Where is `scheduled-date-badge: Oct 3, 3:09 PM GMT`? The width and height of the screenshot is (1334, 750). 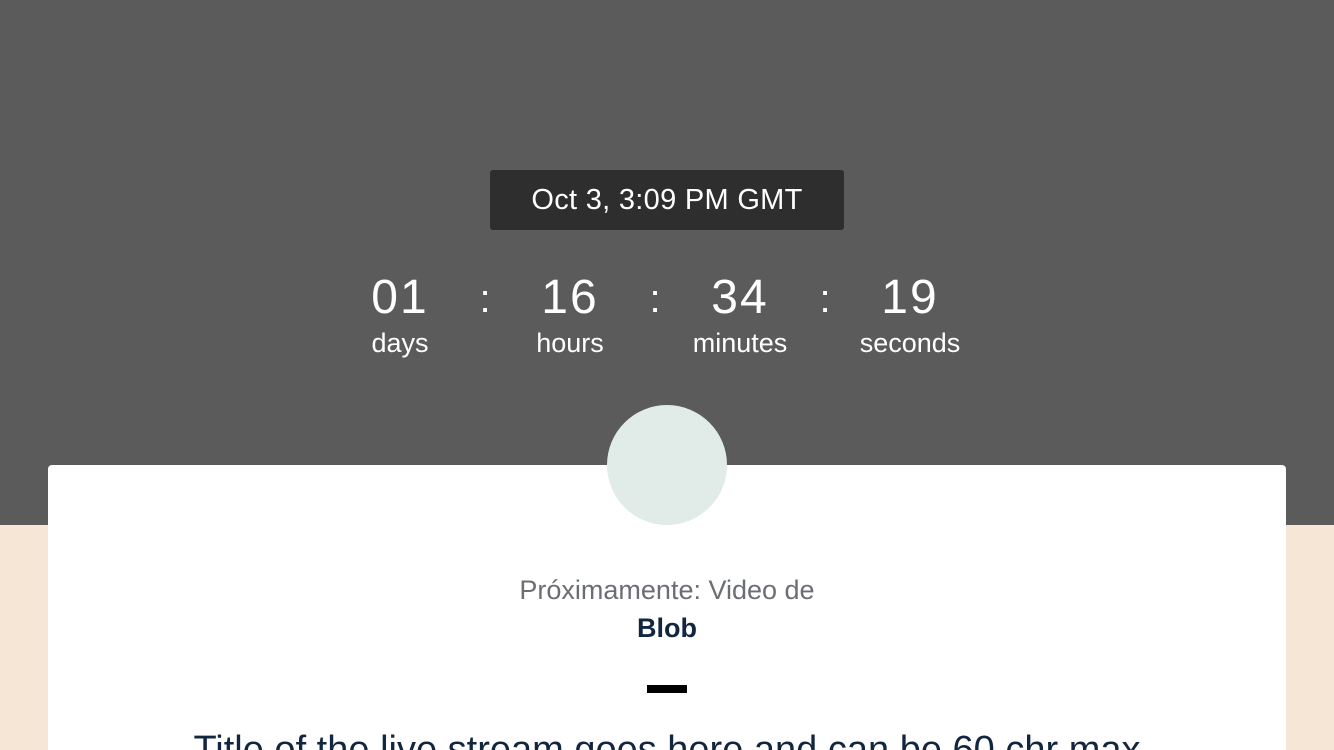
scheduled-date-badge: Oct 3, 3:09 PM GMT is located at coordinates (667, 200).